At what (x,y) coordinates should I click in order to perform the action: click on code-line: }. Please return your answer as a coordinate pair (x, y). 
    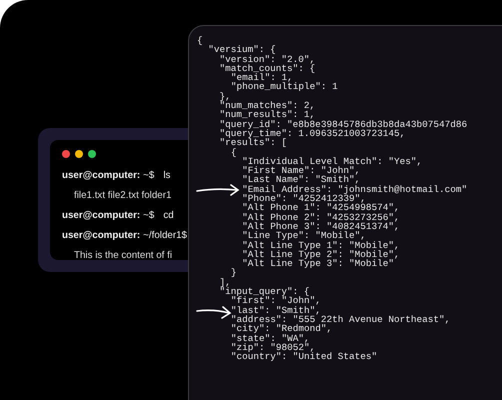
    Looking at the image, I should click on (233, 273).